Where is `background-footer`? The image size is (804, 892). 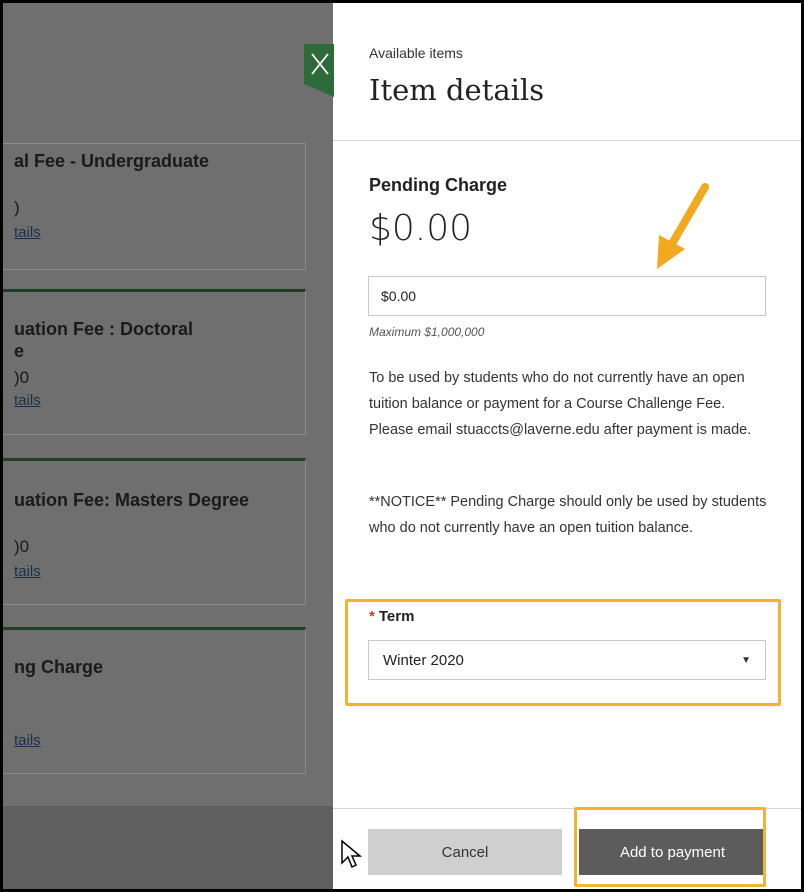
background-footer is located at coordinates (168, 847).